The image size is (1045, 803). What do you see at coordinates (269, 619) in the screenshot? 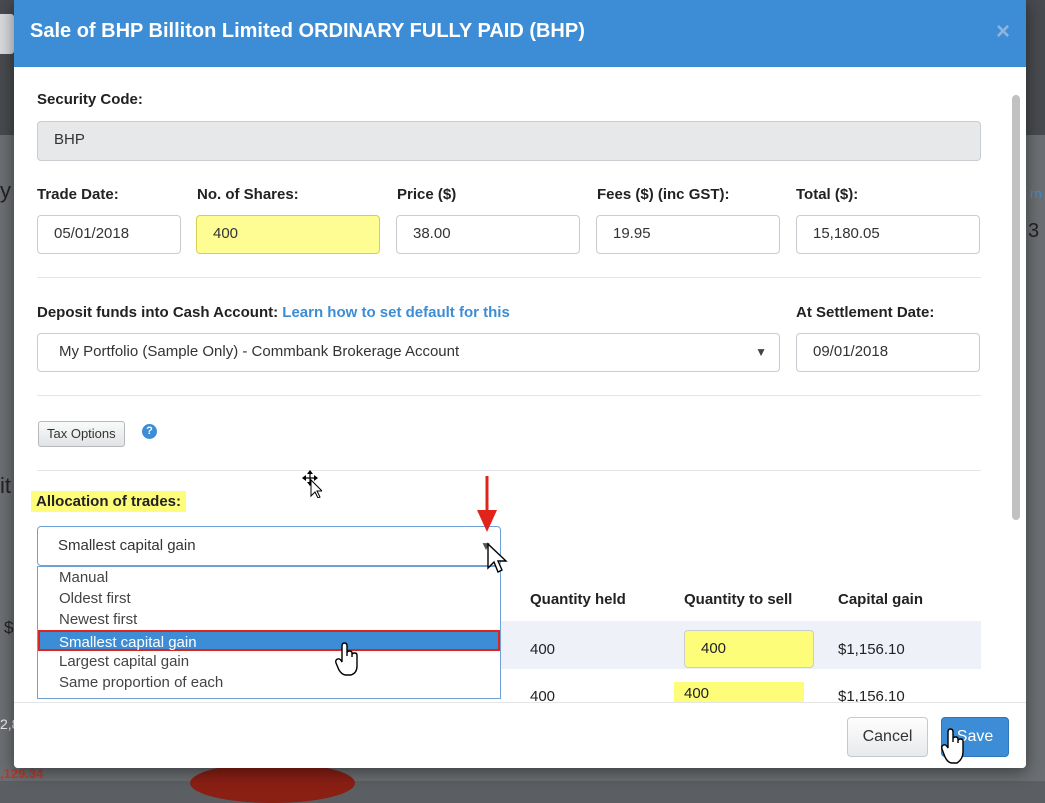
I see `dropdown-option-newest-first: Newest first` at bounding box center [269, 619].